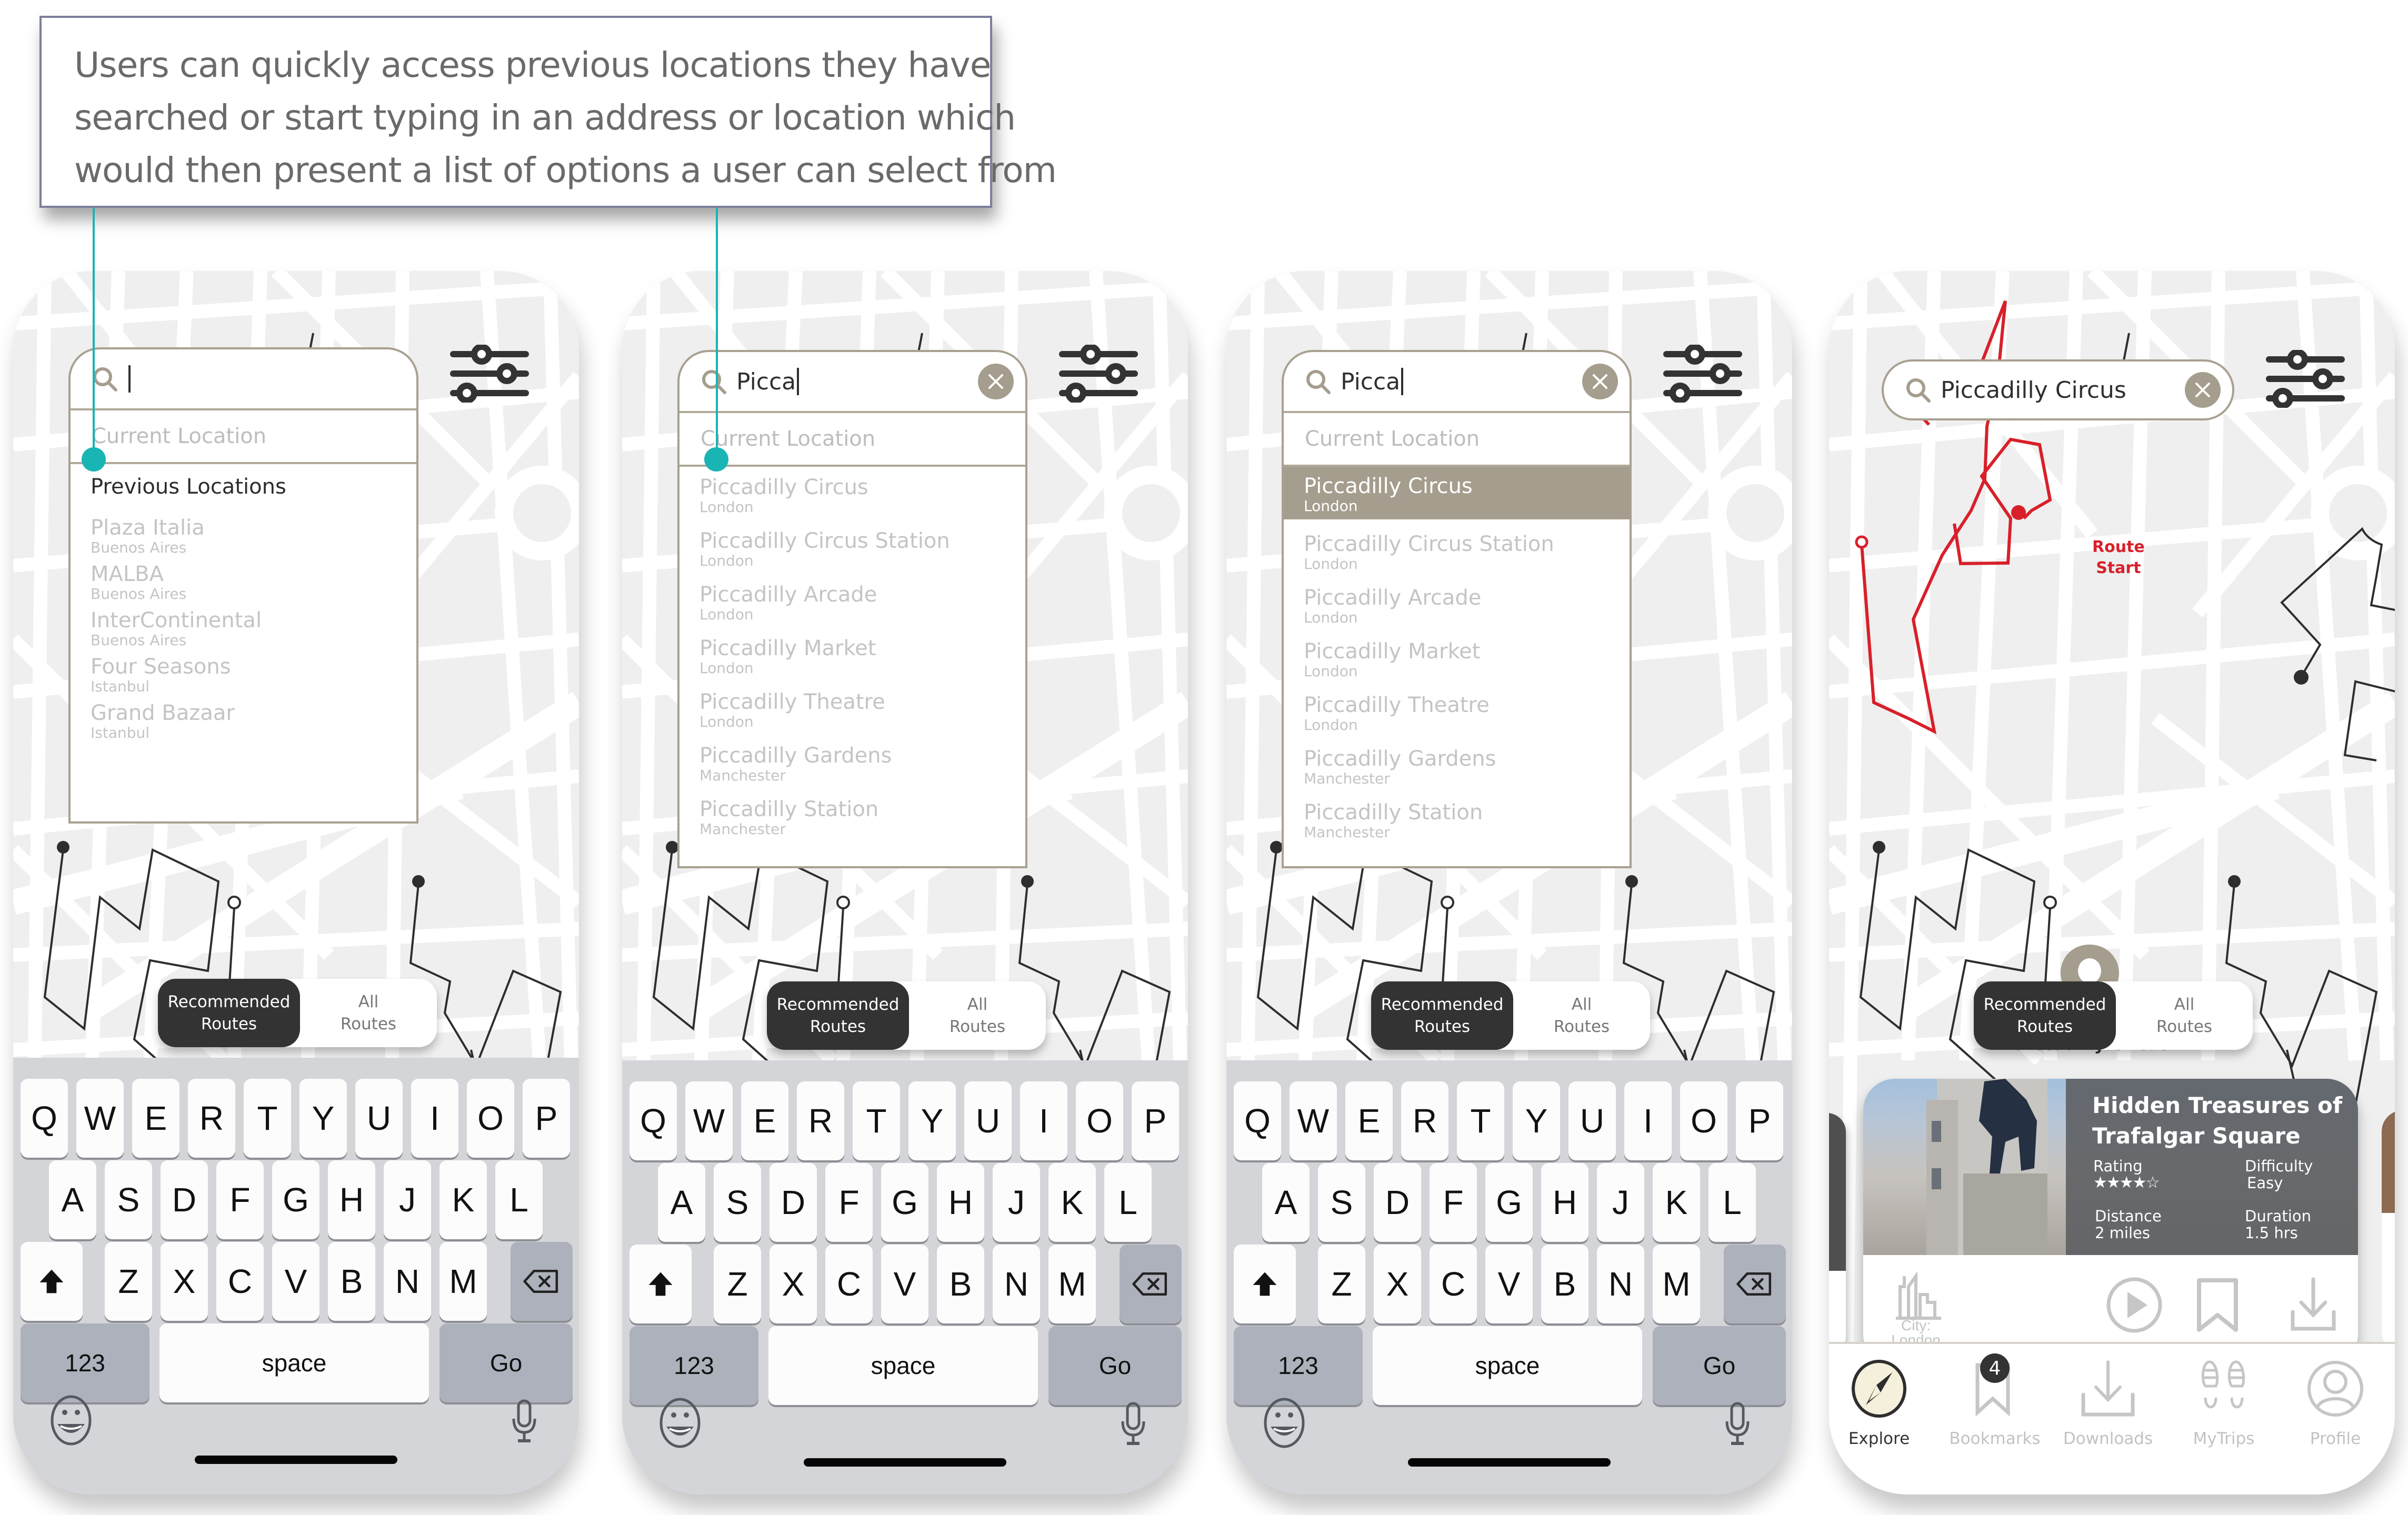  Describe the element at coordinates (853, 495) in the screenshot. I see `list-item: Piccadilly Circus London` at that location.